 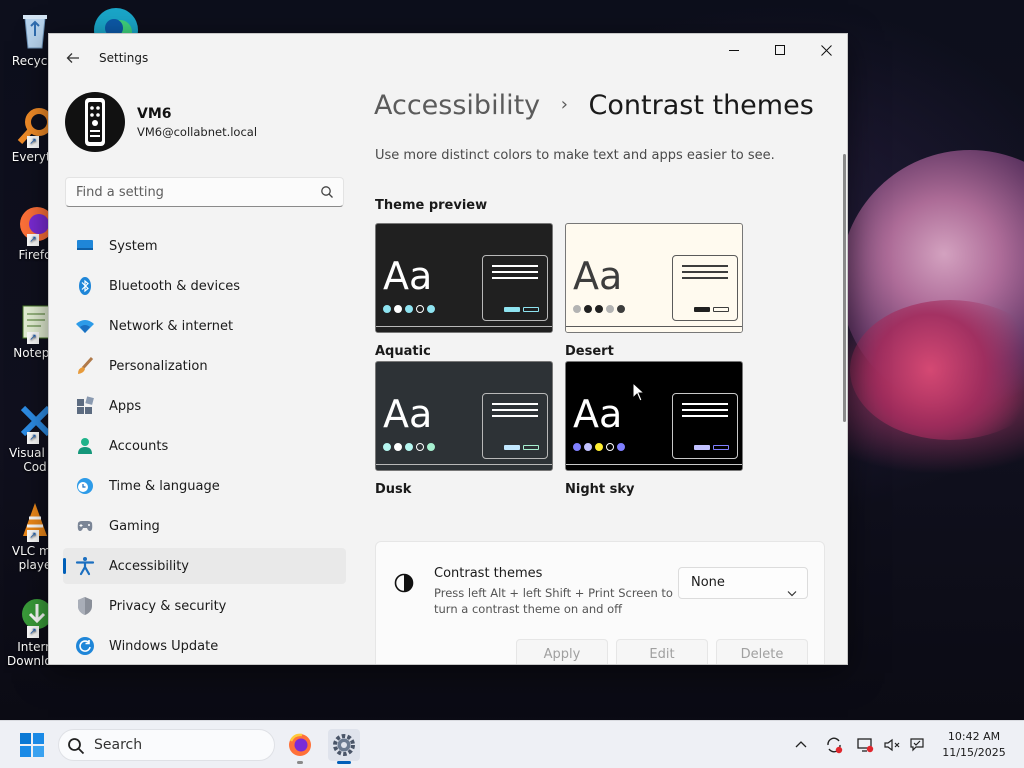 What do you see at coordinates (168, 606) in the screenshot?
I see `sidebar-item-label: Privacy & security` at bounding box center [168, 606].